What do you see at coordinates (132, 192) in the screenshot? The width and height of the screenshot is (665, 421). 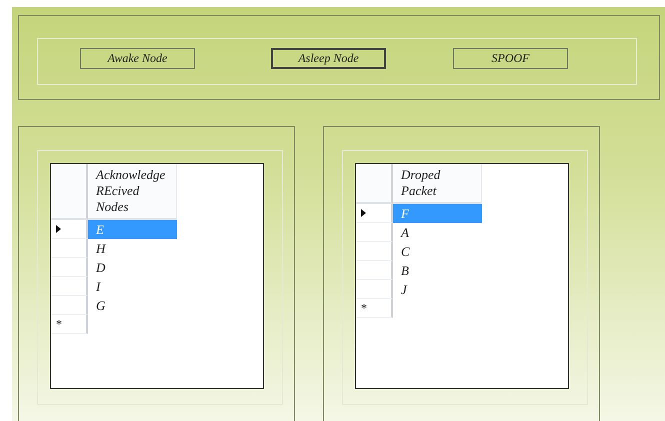 I see `column-header: Acknowledge REcived Nodes` at bounding box center [132, 192].